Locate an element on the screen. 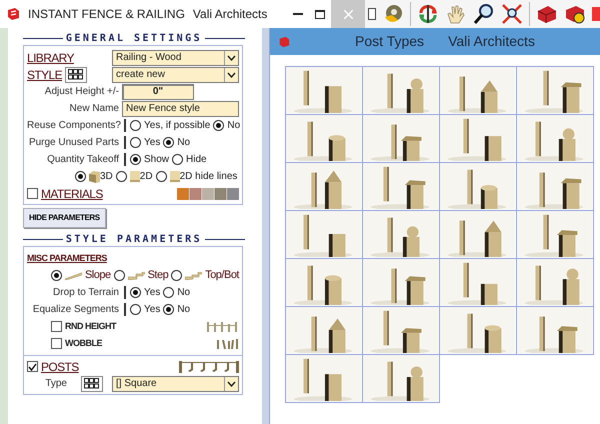  field-label: Type is located at coordinates (55, 383).